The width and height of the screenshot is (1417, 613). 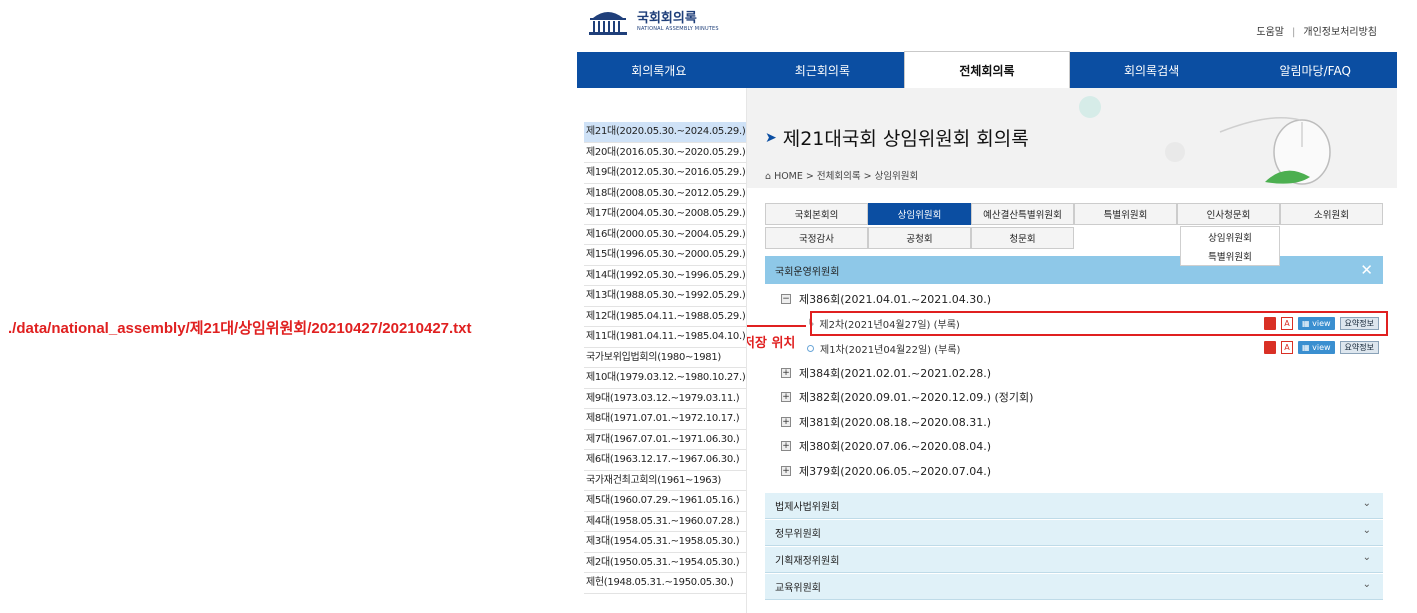 I want to click on home-icon: ⌂, so click(x=770, y=176).